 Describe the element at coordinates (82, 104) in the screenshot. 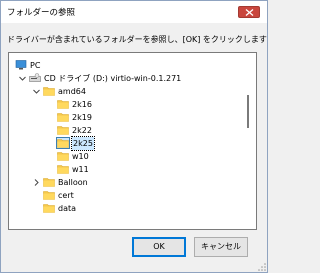

I see `tree-item-label: 2k16` at that location.